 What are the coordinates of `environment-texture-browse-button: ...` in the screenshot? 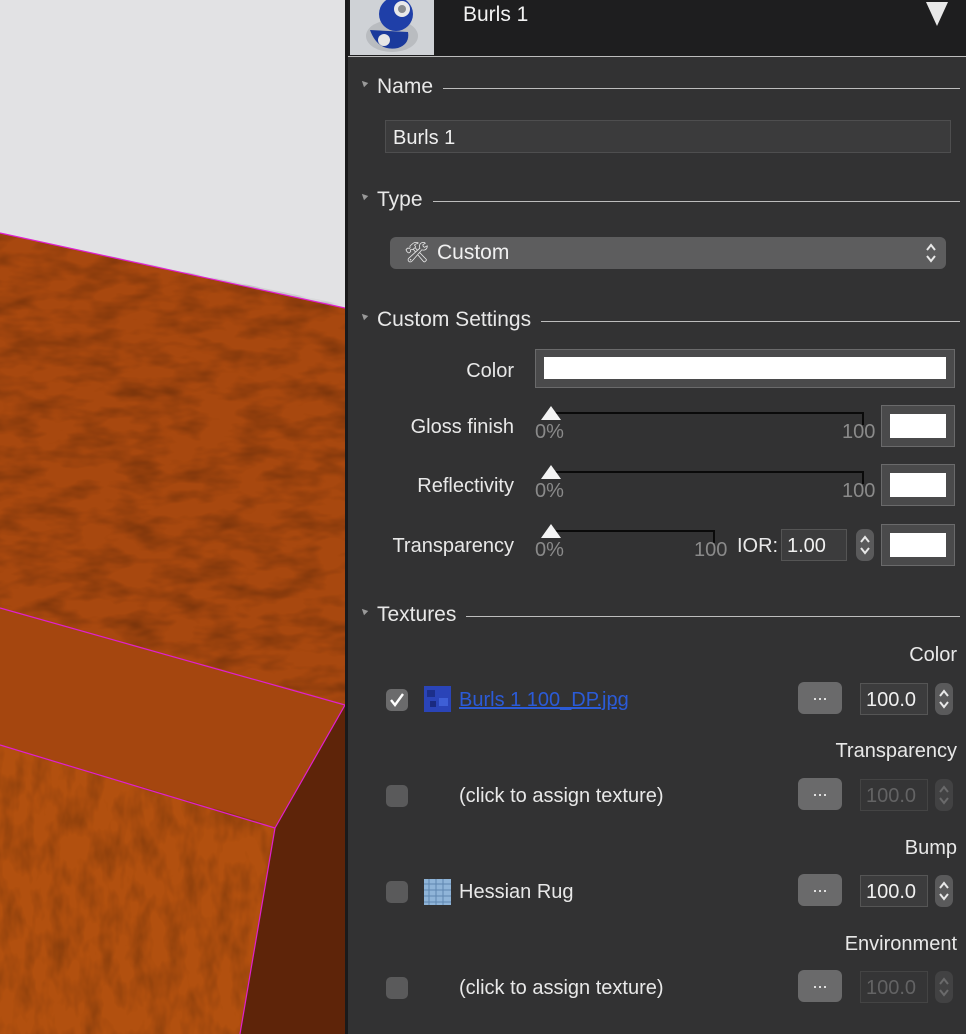 It's located at (820, 986).